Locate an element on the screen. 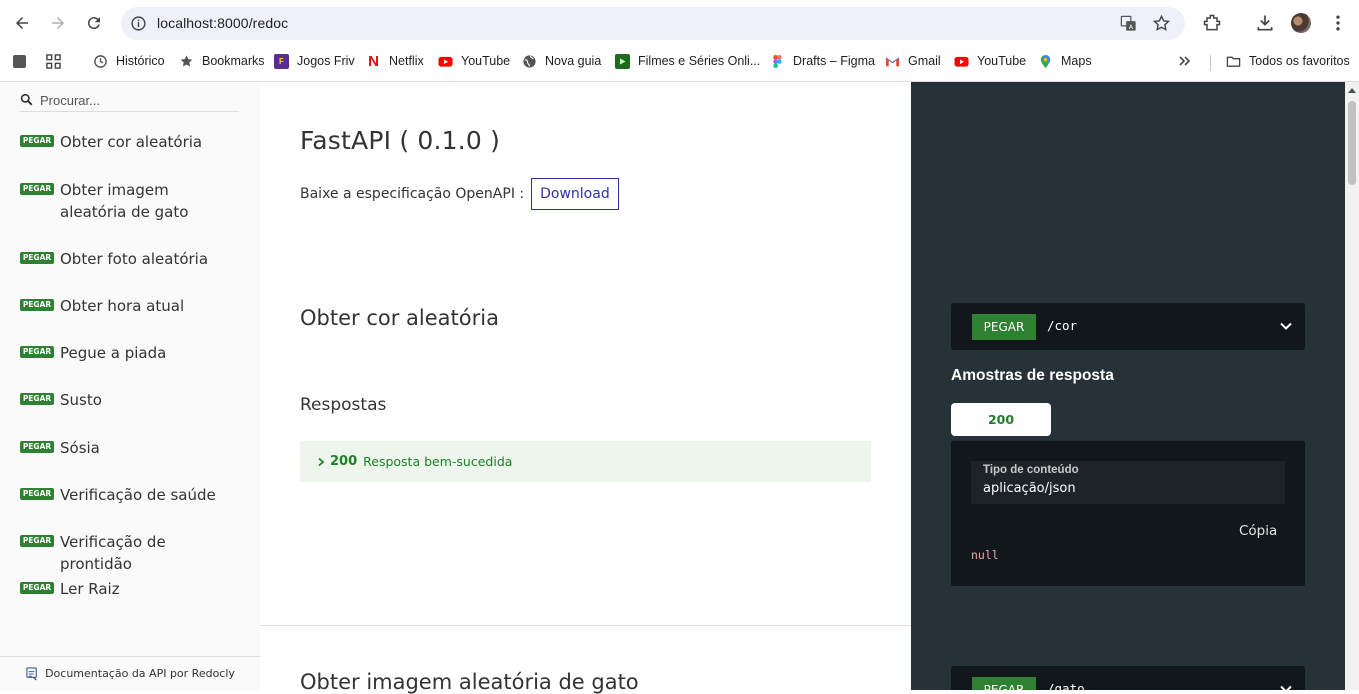 The height and width of the screenshot is (694, 1359). section-divider is located at coordinates (585, 625).